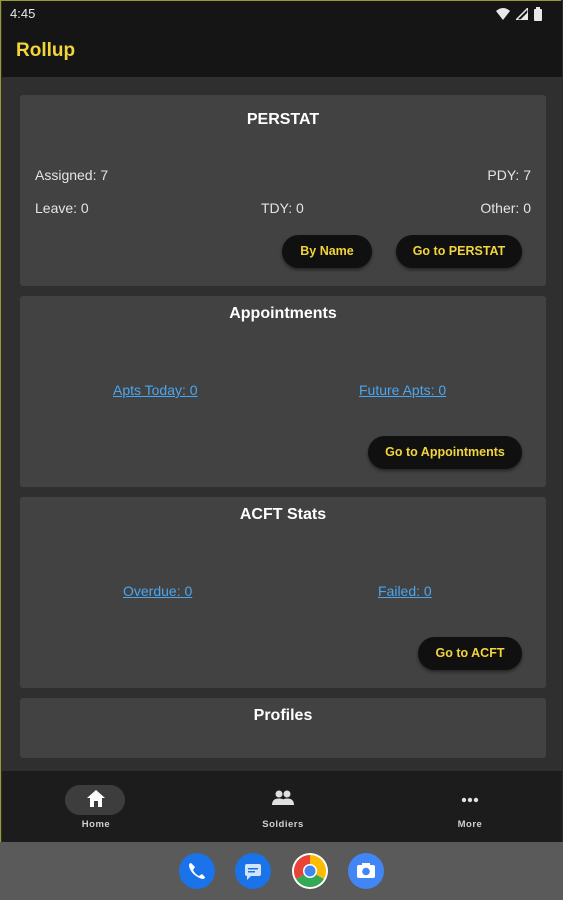 This screenshot has height=900, width=563. What do you see at coordinates (310, 871) in the screenshot?
I see `chrome-icon` at bounding box center [310, 871].